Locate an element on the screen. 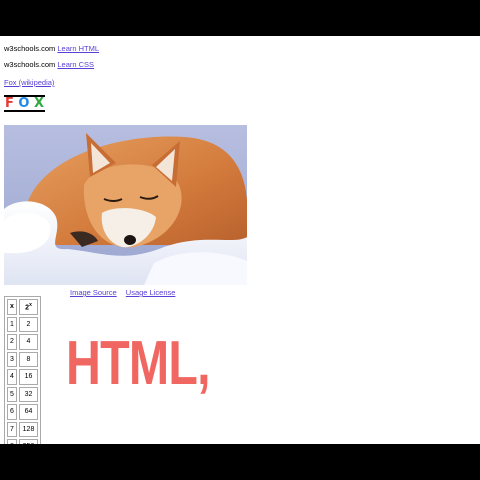 This screenshot has height=480, width=480. table-row: 7 128 is located at coordinates (22, 429).